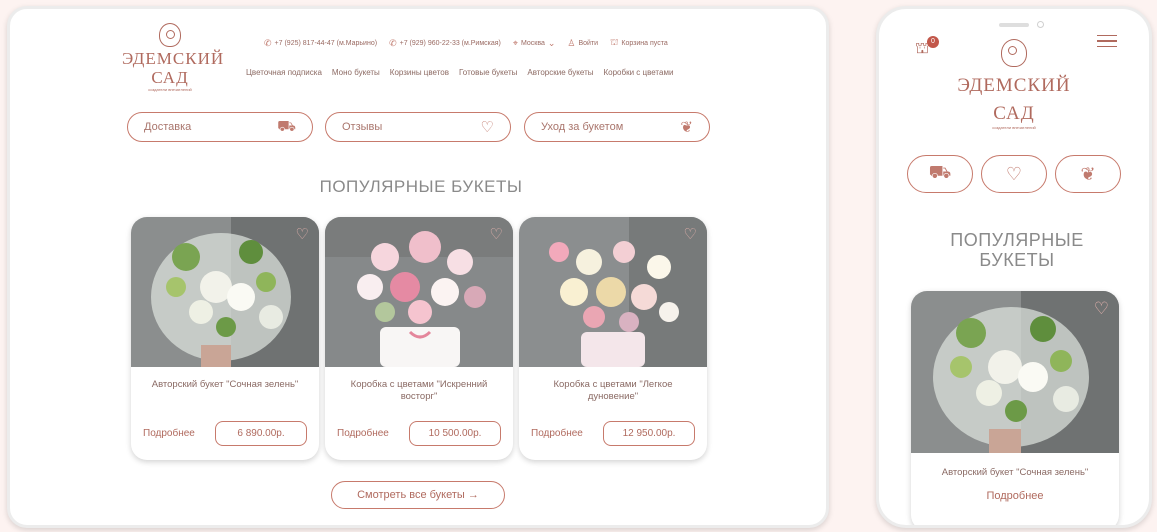 The height and width of the screenshot is (532, 1157). I want to click on view-all-bouquets-button: Смотреть все букеты →, so click(418, 495).